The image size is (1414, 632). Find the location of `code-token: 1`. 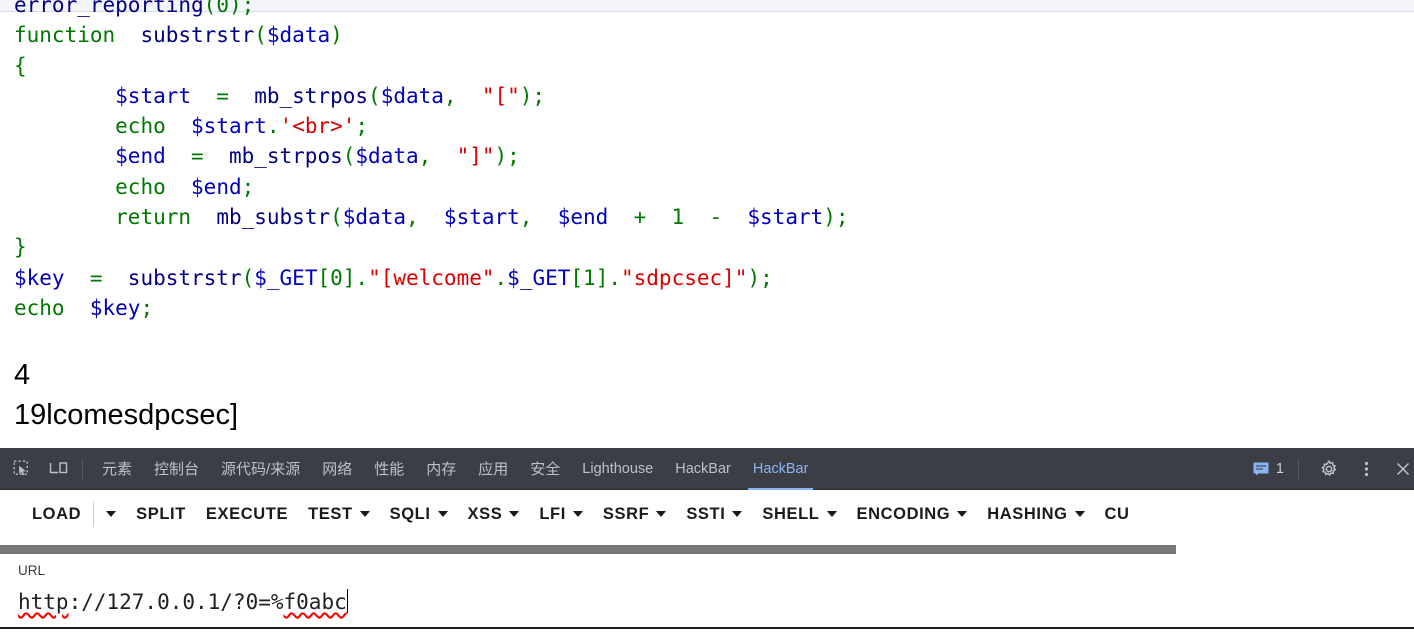

code-token: 1 is located at coordinates (589, 277).